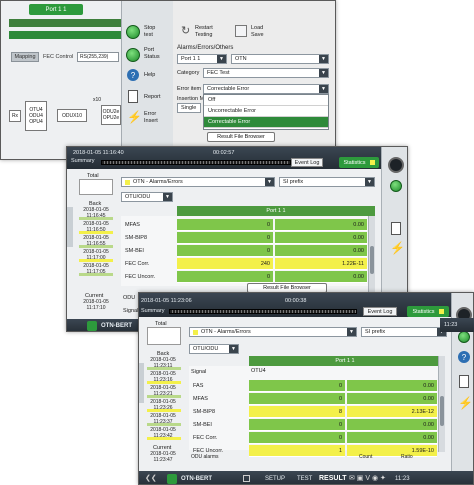  What do you see at coordinates (332, 478) in the screenshot?
I see `result-tab: RESULT` at bounding box center [332, 478].